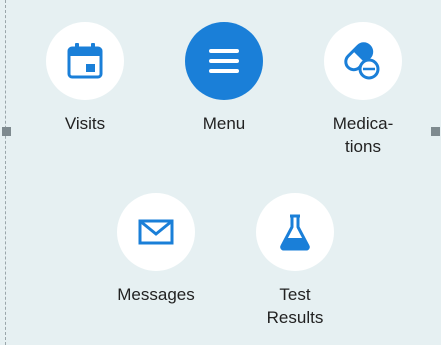  Describe the element at coordinates (363, 135) in the screenshot. I see `medications-label: Medica- tions` at that location.